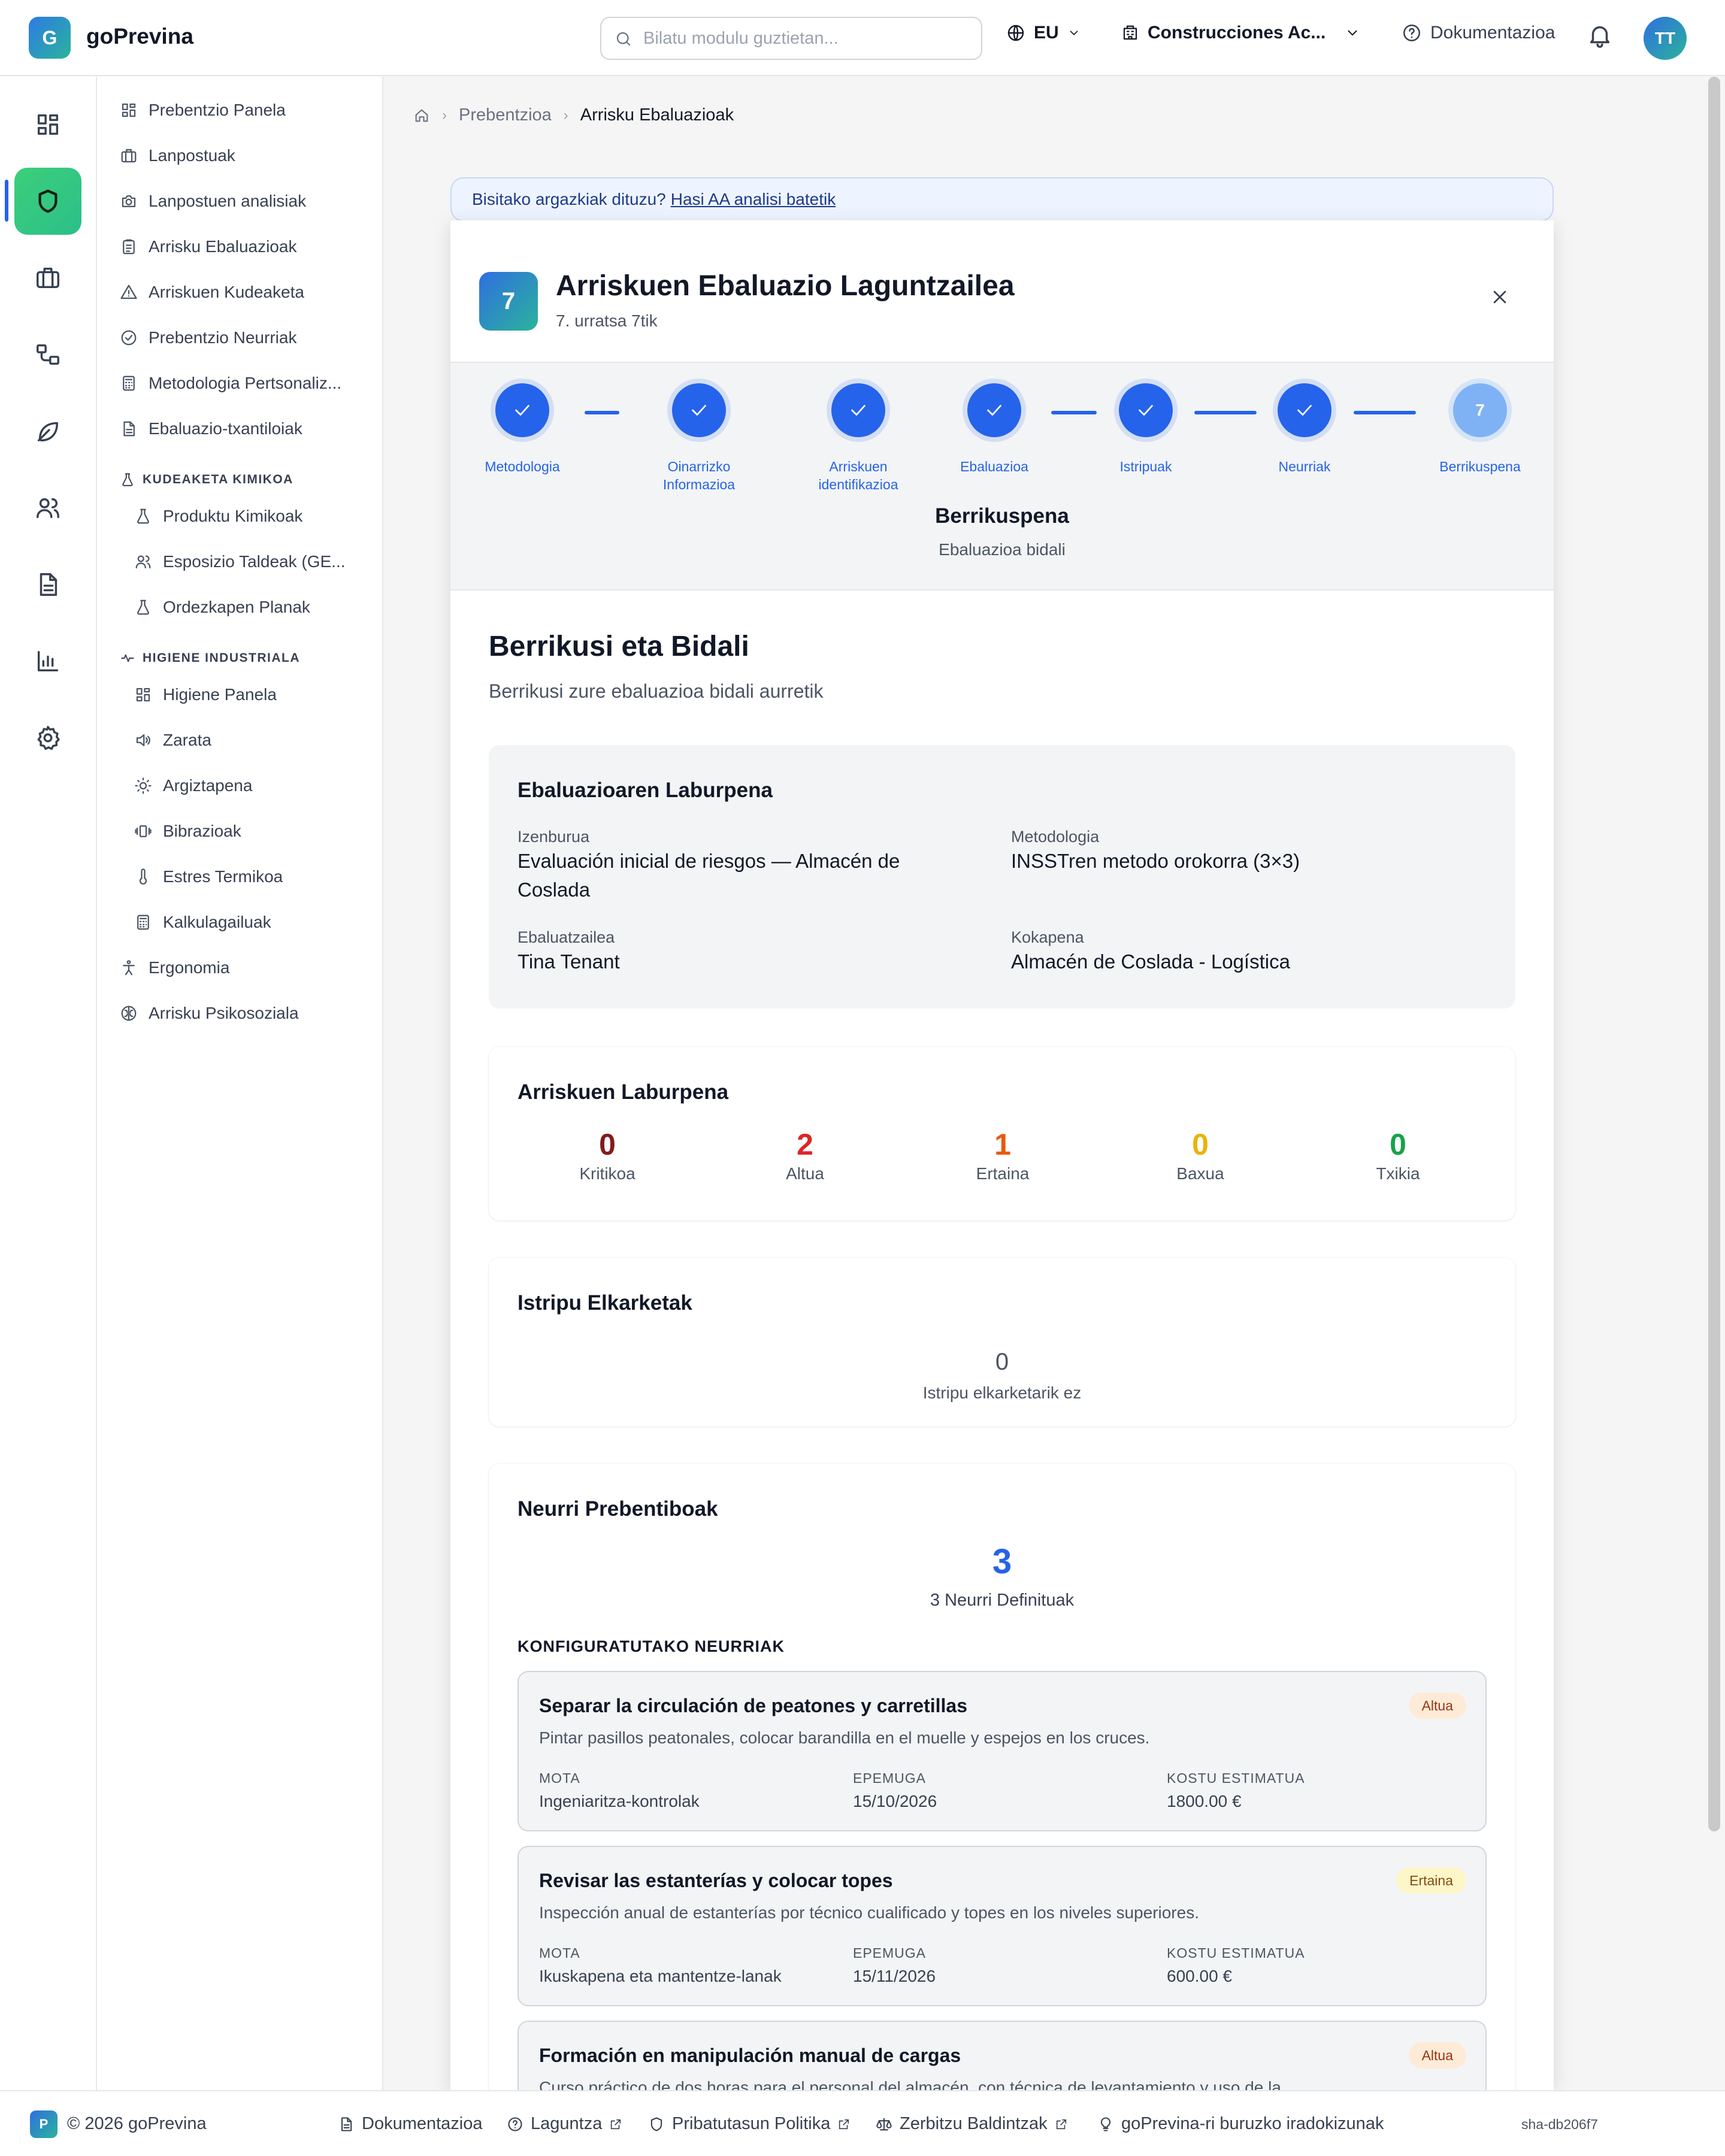  What do you see at coordinates (223, 246) in the screenshot?
I see `sidebar-item-label: Arrisku Ebaluazioak` at bounding box center [223, 246].